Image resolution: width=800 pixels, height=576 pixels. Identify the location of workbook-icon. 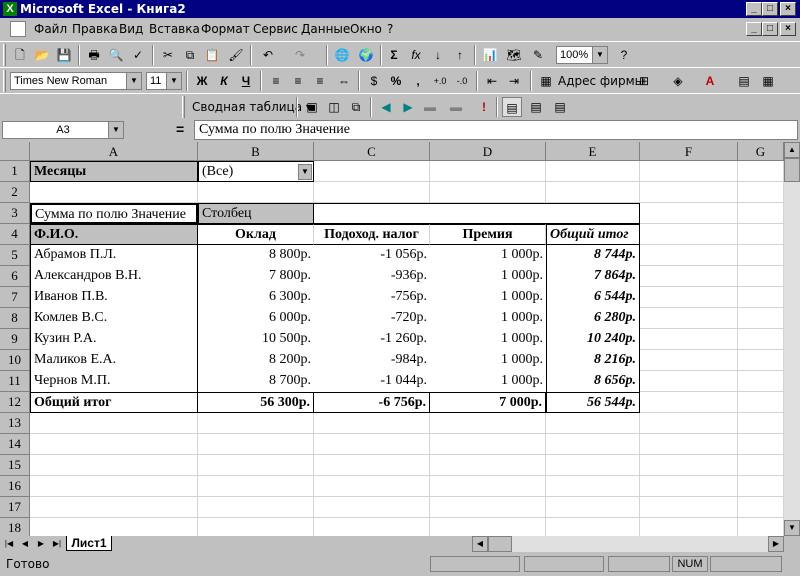
(18, 29).